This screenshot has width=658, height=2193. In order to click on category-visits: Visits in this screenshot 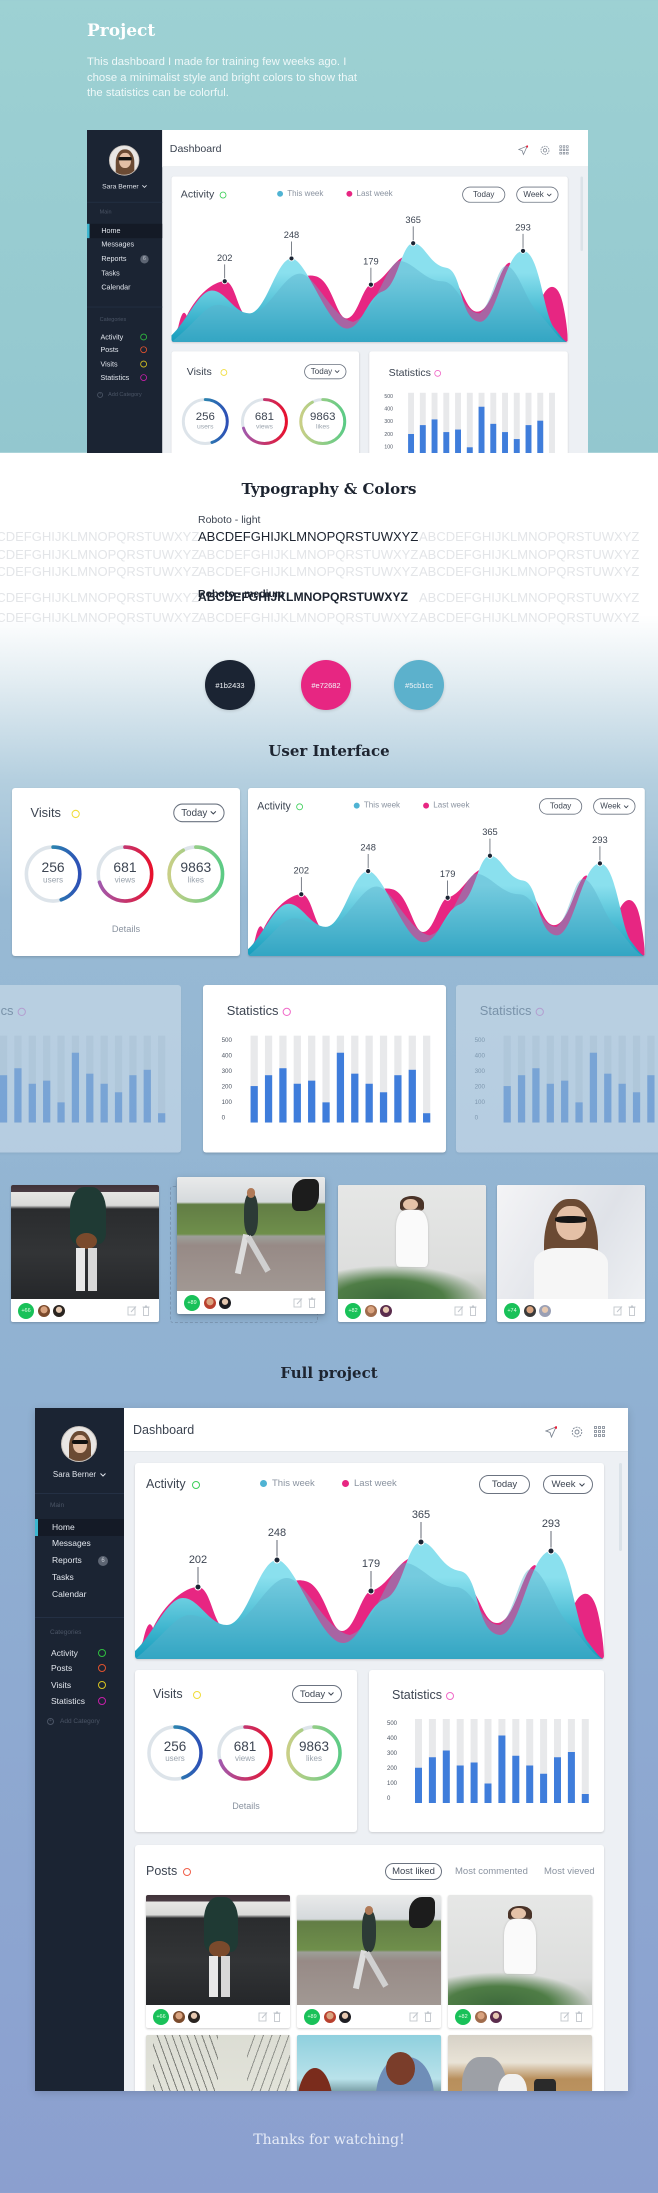, I will do `click(124, 364)`.